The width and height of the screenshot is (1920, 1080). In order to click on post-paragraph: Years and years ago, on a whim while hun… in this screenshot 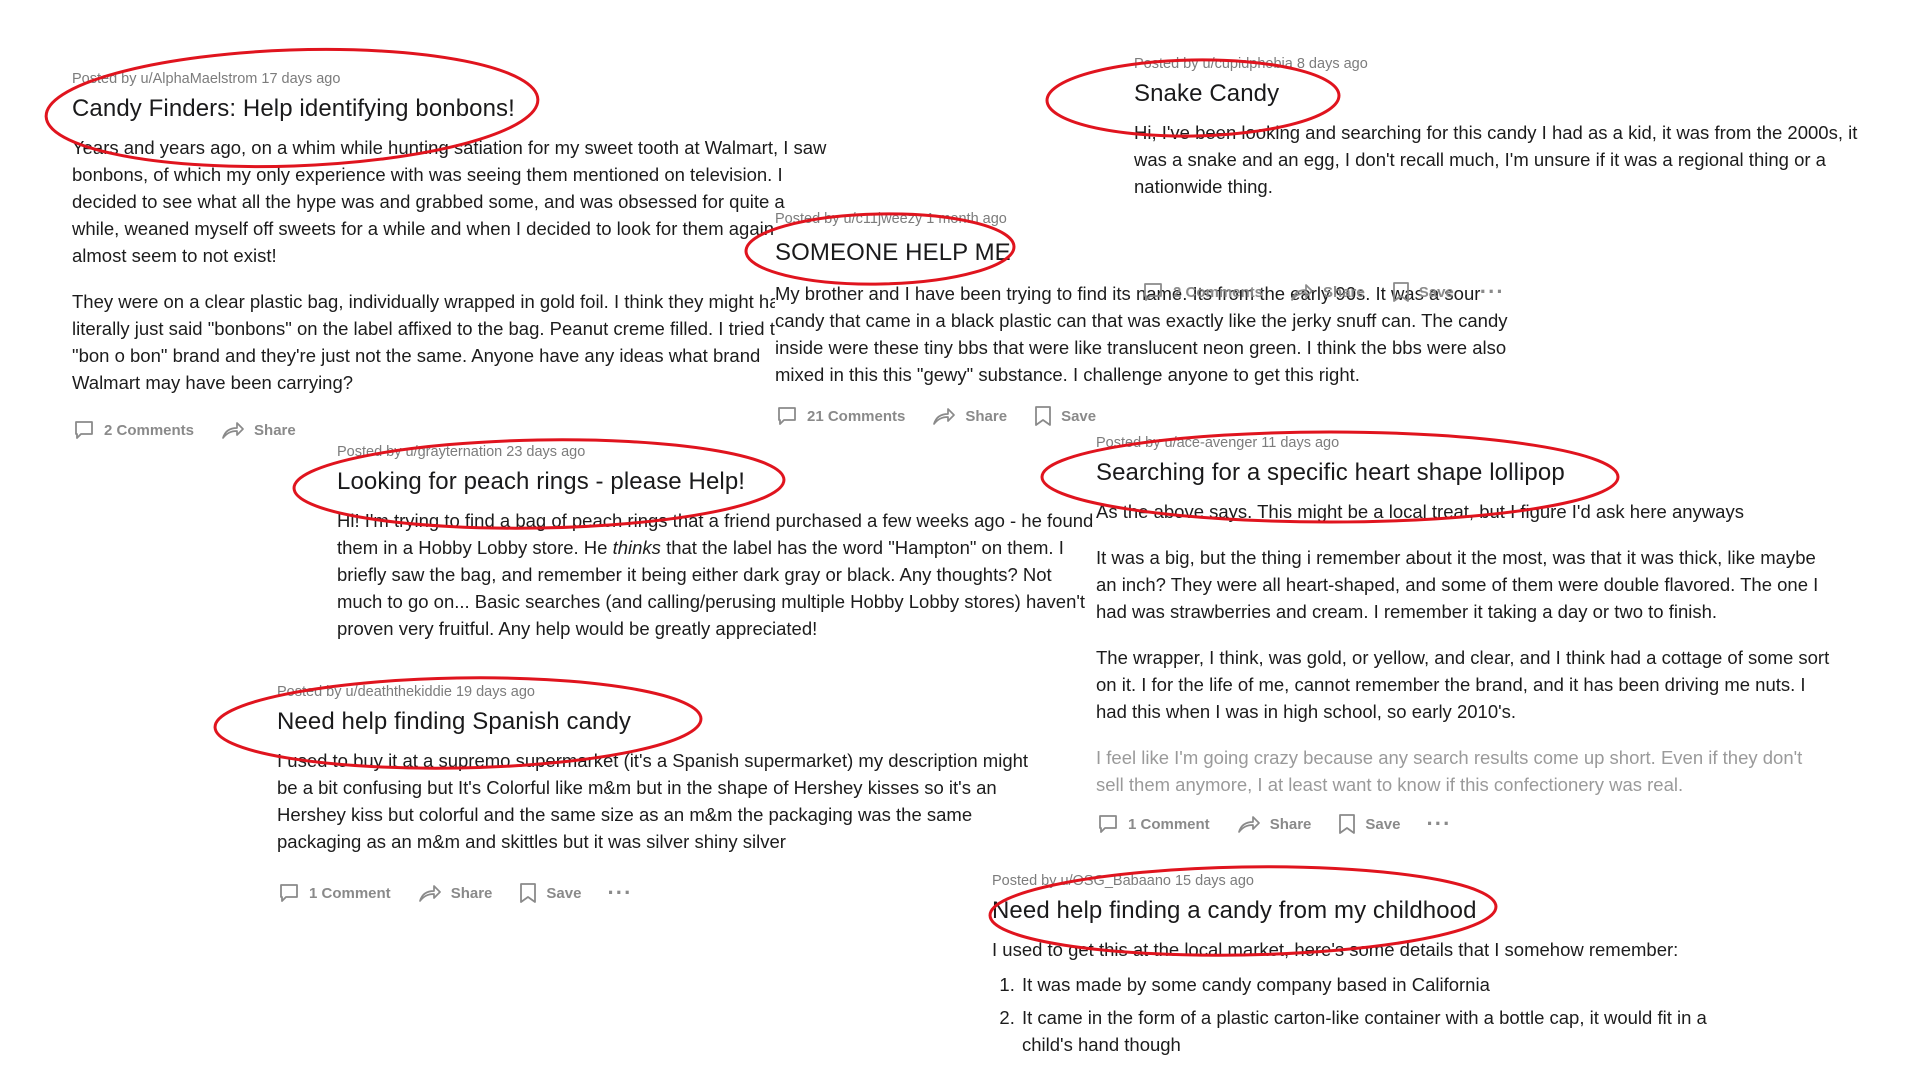, I will do `click(449, 201)`.